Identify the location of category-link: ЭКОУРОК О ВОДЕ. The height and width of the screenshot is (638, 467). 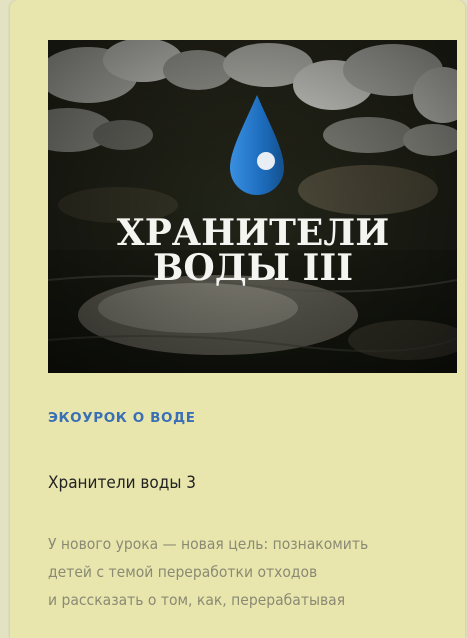
(122, 418).